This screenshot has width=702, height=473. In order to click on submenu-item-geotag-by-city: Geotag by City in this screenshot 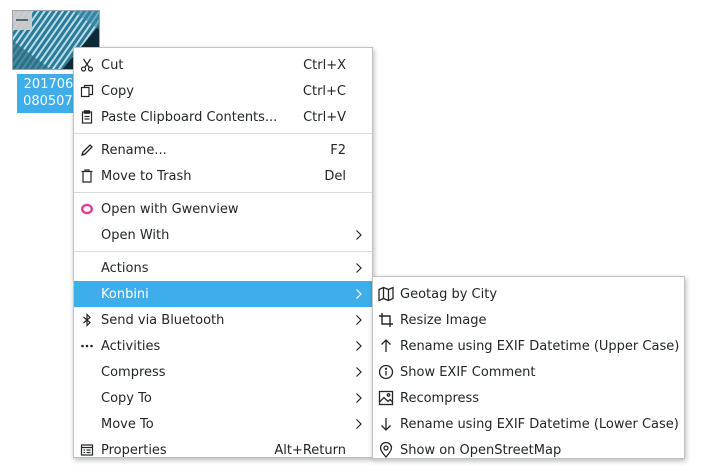, I will do `click(528, 294)`.